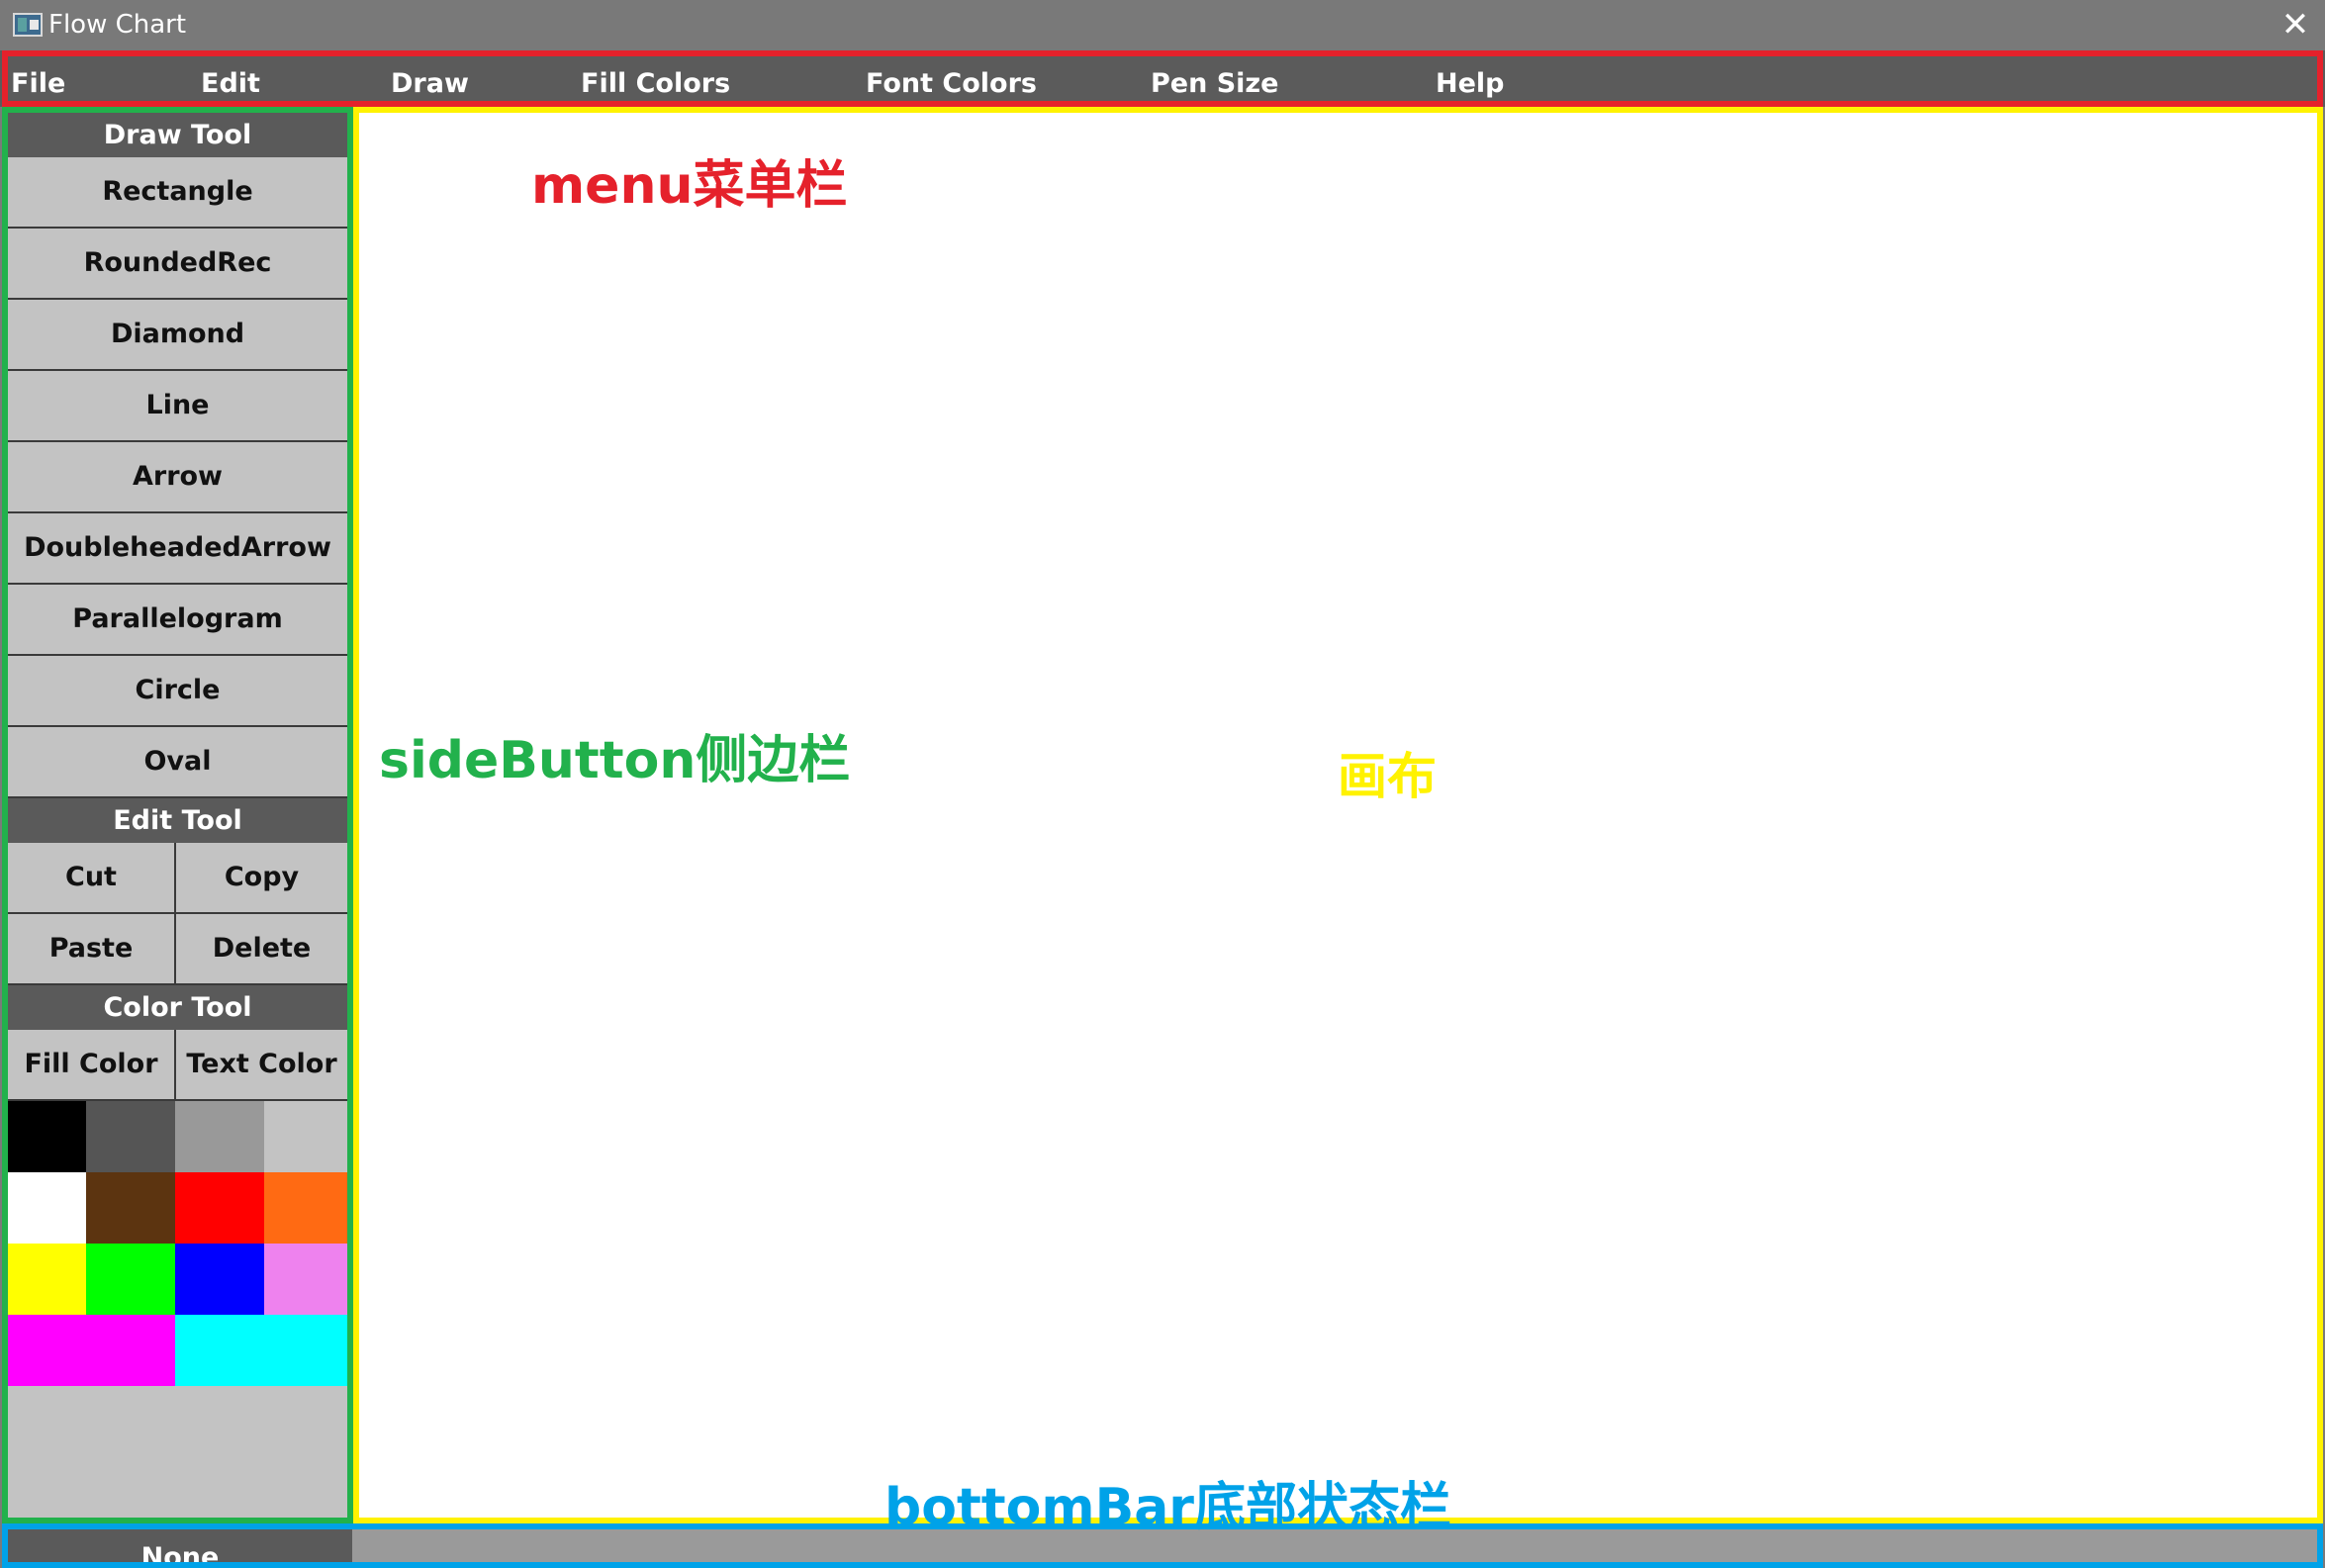 This screenshot has width=2325, height=1568. I want to click on close-icon: ✕, so click(2295, 25).